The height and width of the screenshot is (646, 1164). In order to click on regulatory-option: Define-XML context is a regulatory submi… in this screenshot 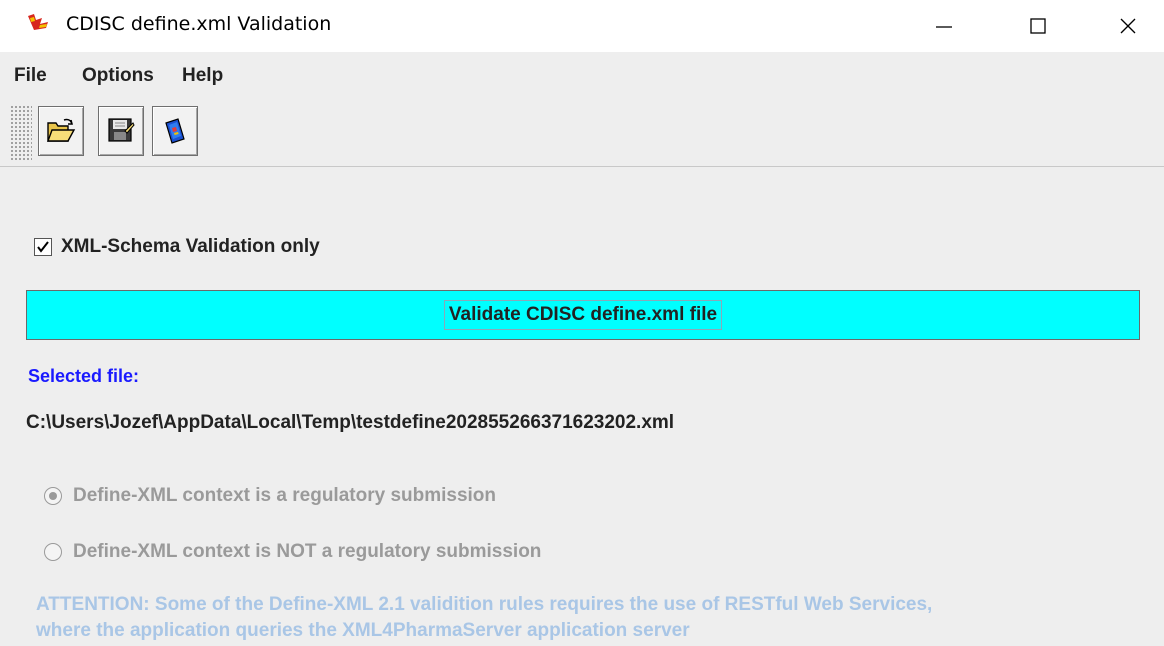, I will do `click(270, 496)`.